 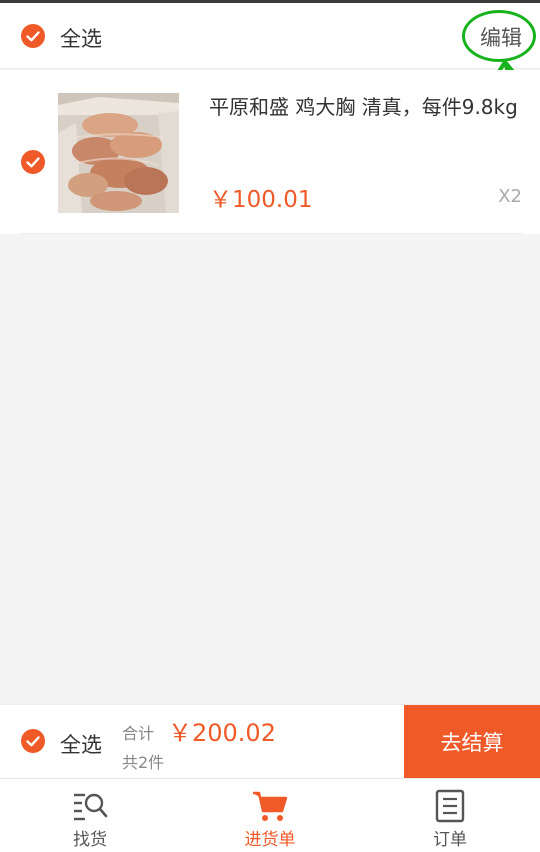 I want to click on tab-bar: 找货 进货单 订单, so click(x=270, y=815).